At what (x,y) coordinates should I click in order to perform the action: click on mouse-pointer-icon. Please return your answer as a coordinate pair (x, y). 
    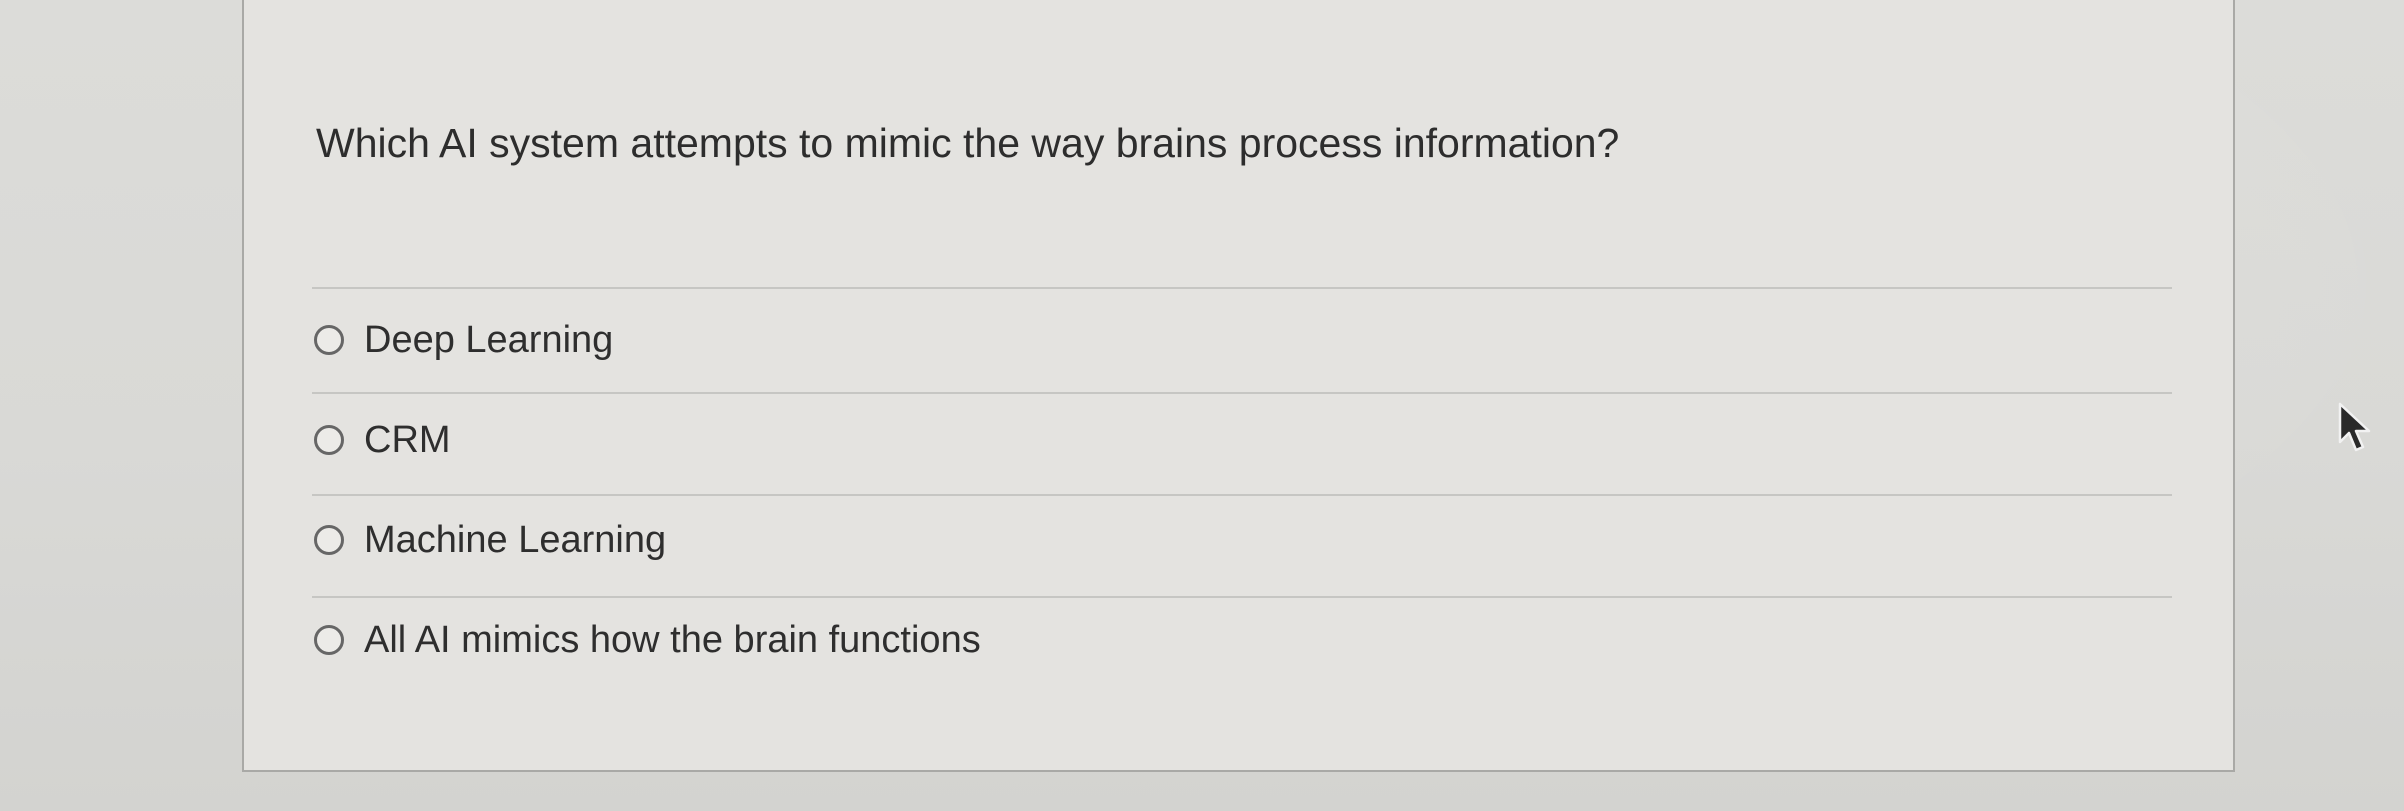
    Looking at the image, I should click on (2354, 427).